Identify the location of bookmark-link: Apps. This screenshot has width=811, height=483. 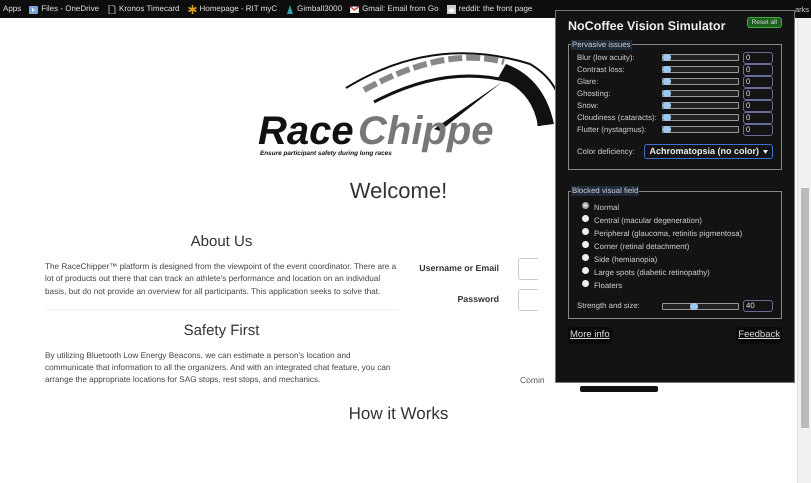
(12, 9).